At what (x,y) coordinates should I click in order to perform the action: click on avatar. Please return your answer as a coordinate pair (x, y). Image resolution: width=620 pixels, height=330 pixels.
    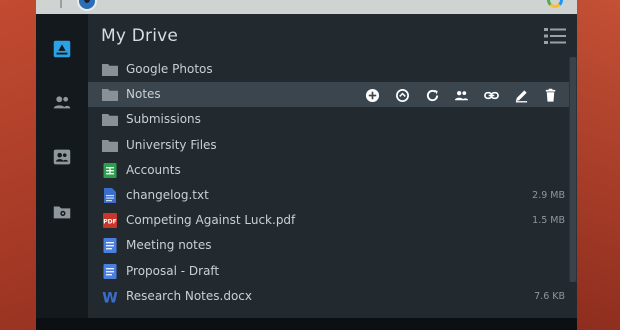
    Looking at the image, I should click on (87, 5).